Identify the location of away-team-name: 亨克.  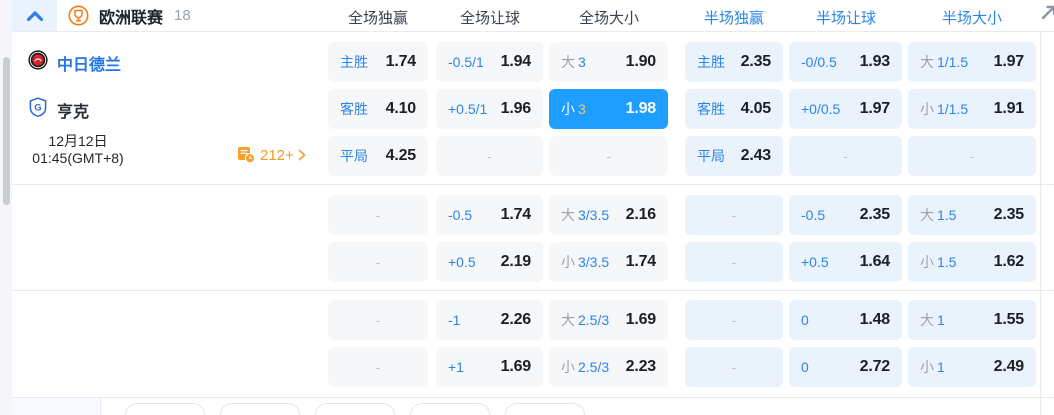
(73, 110).